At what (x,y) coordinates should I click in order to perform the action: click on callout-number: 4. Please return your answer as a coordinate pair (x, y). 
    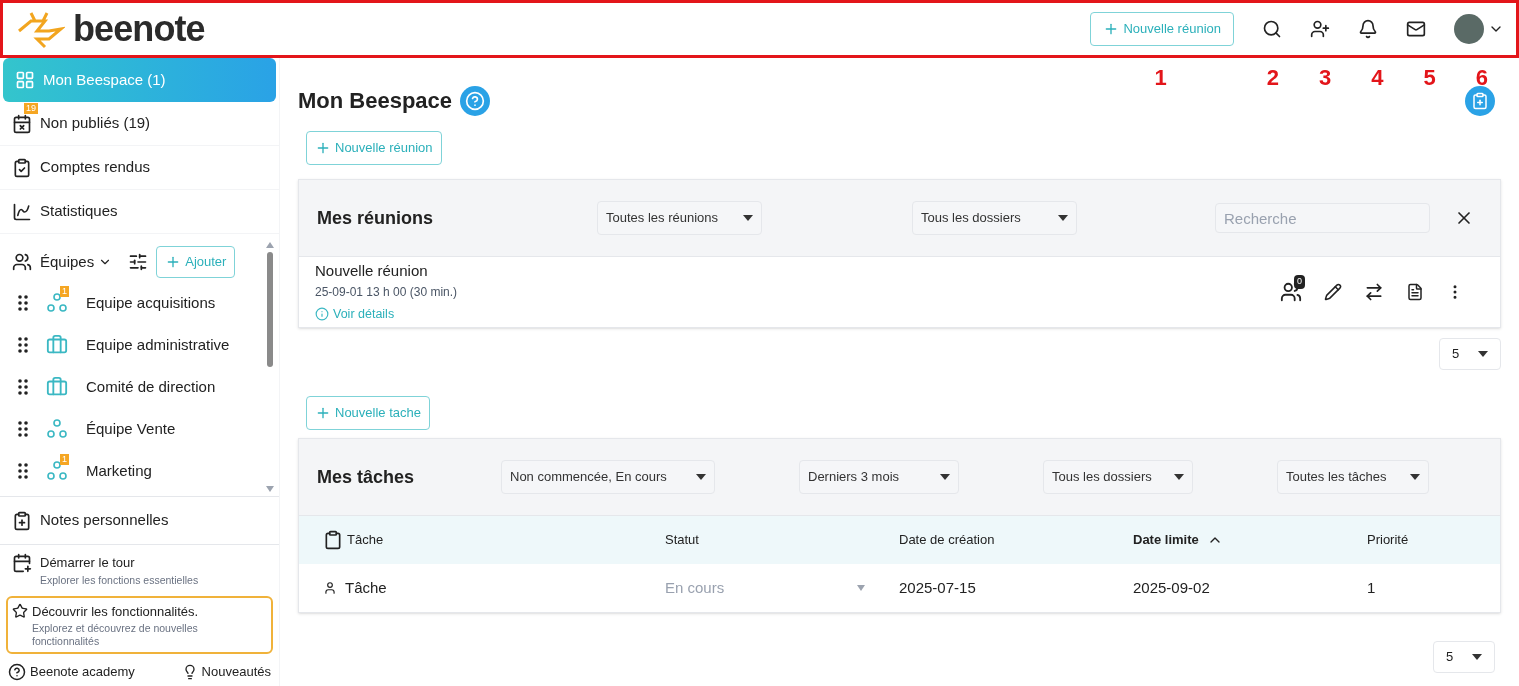
    Looking at the image, I should click on (1377, 78).